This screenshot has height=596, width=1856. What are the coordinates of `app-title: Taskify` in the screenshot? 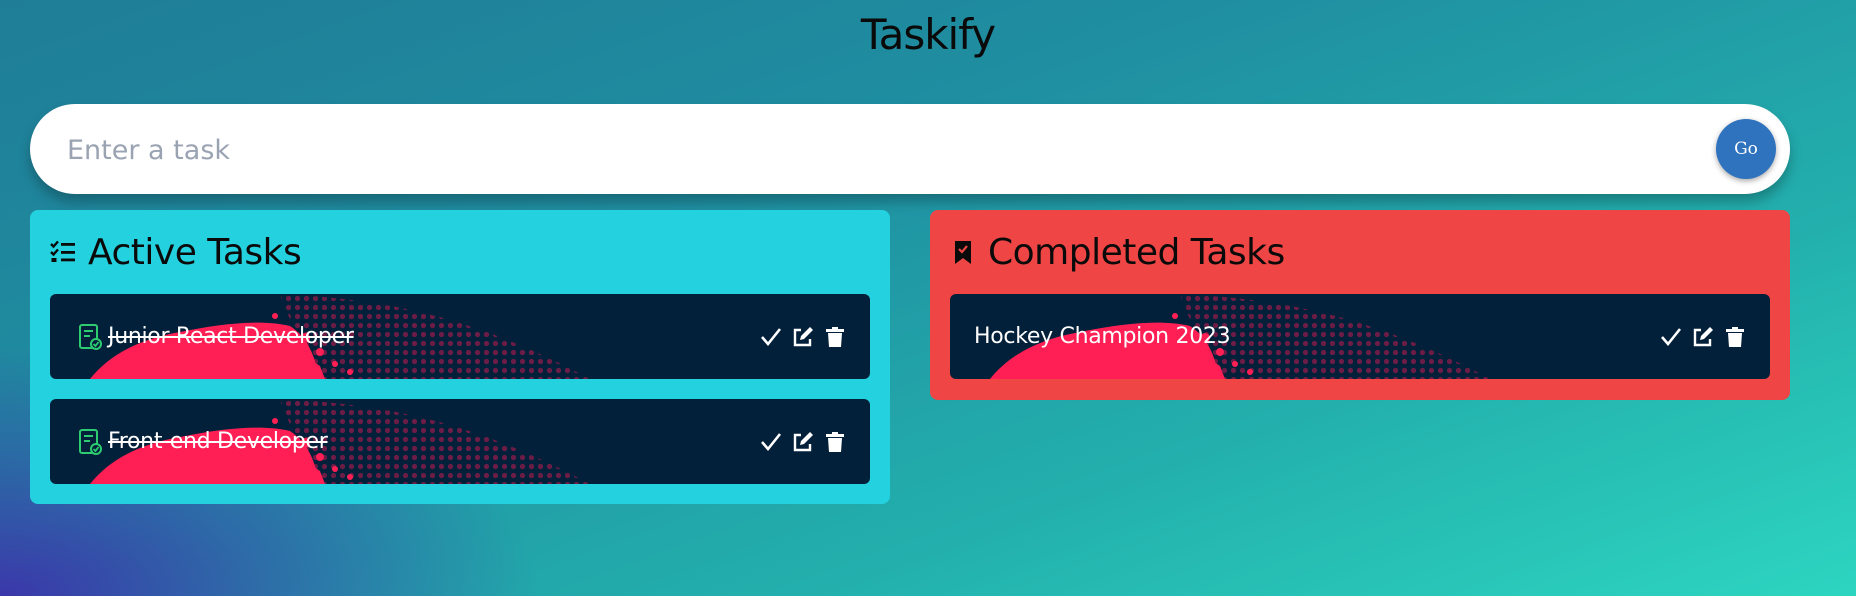 It's located at (928, 34).